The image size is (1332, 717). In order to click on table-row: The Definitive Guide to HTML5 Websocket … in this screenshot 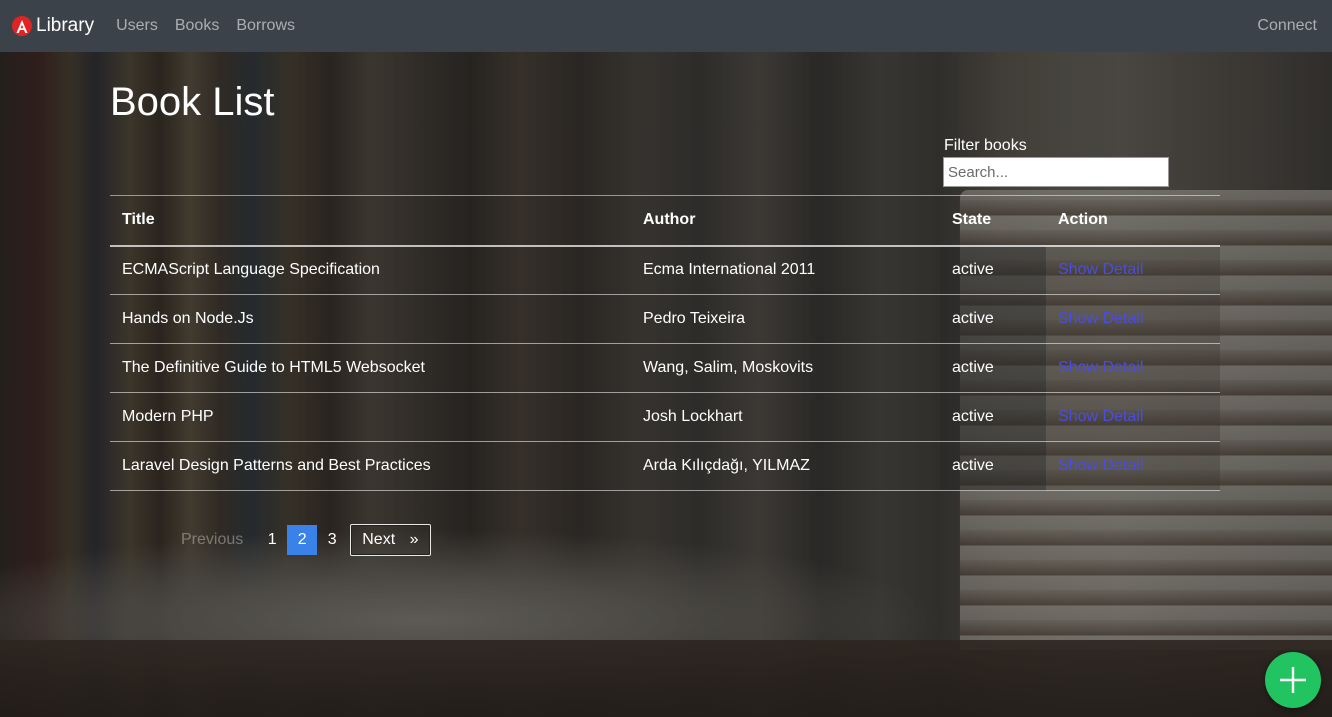, I will do `click(665, 368)`.